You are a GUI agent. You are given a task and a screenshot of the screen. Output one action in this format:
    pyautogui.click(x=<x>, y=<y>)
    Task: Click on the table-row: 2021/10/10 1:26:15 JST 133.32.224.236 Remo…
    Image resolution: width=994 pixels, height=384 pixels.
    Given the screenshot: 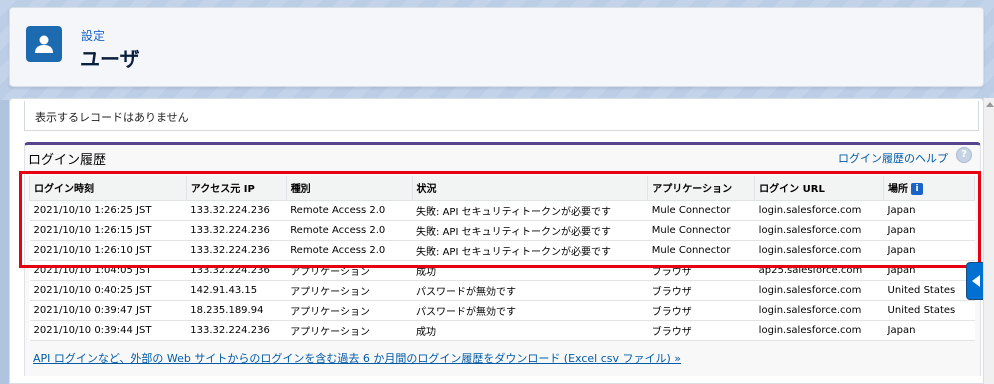 What is the action you would take?
    pyautogui.click(x=502, y=230)
    